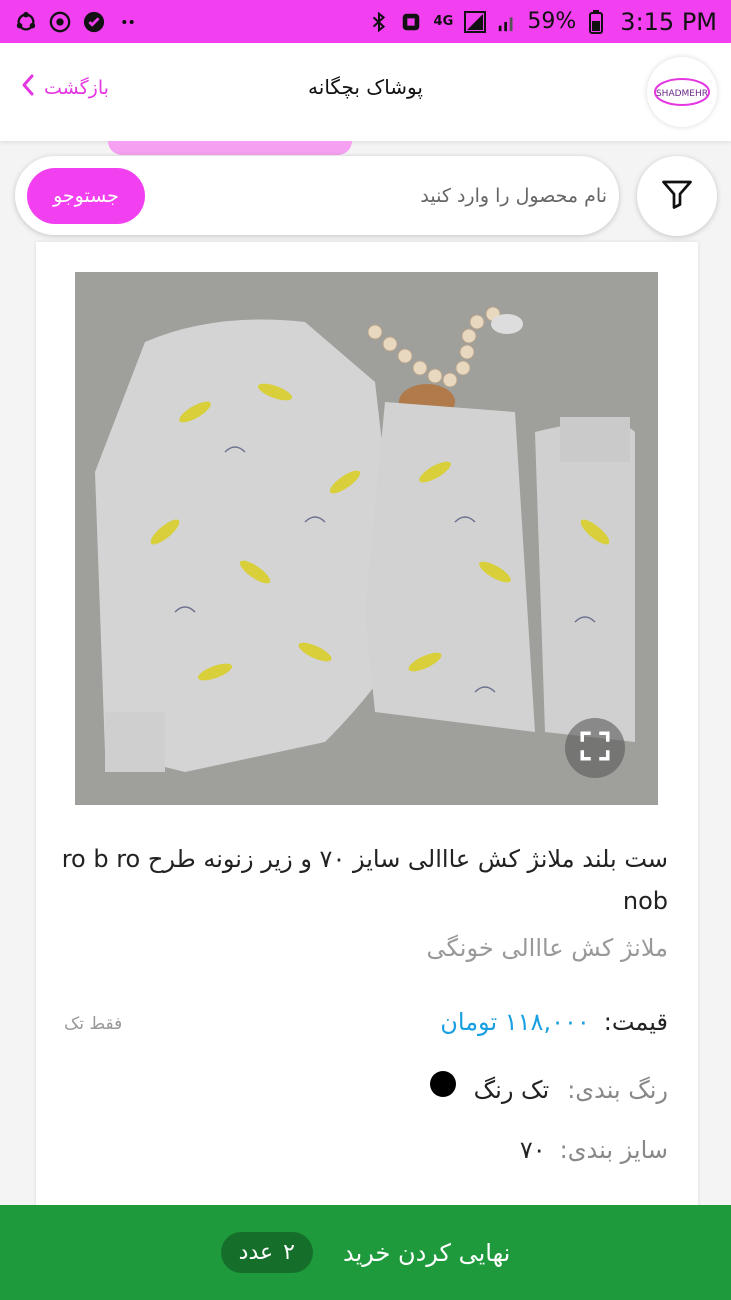 This screenshot has width=731, height=1300. Describe the element at coordinates (511, 1090) in the screenshot. I see `color-value: تک رنگ` at that location.